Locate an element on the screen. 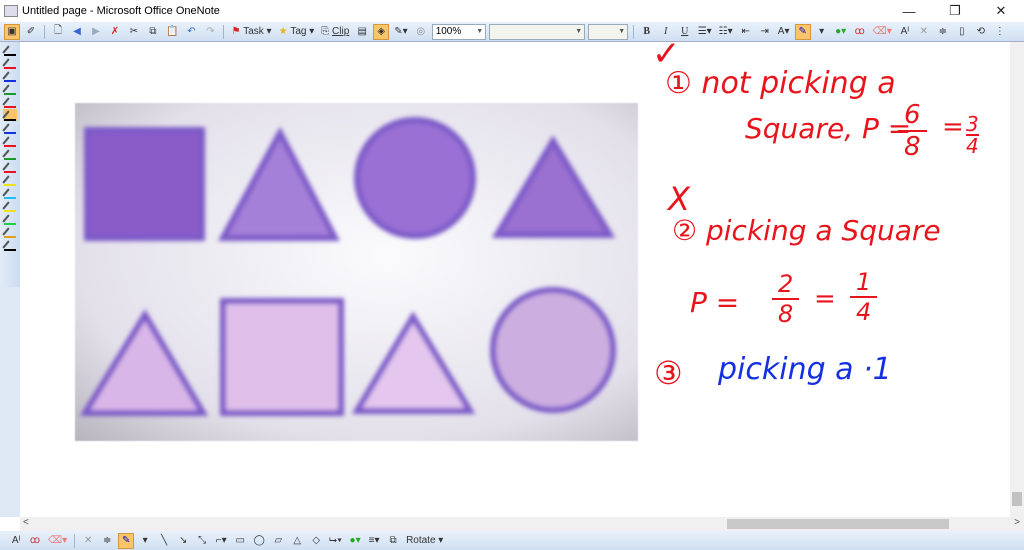 The height and width of the screenshot is (550, 1024). cut-icon: ✂ is located at coordinates (134, 32).